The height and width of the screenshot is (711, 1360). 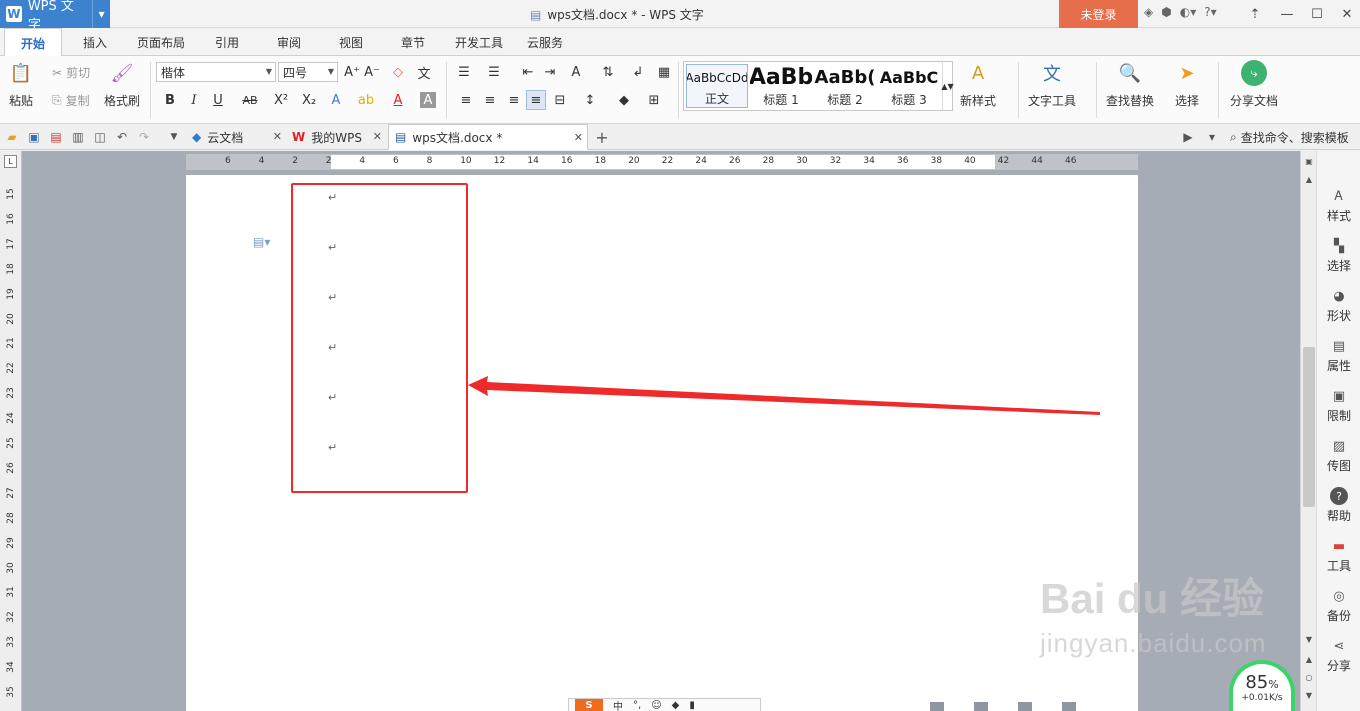 I want to click on tab-view: 视图, so click(x=351, y=42).